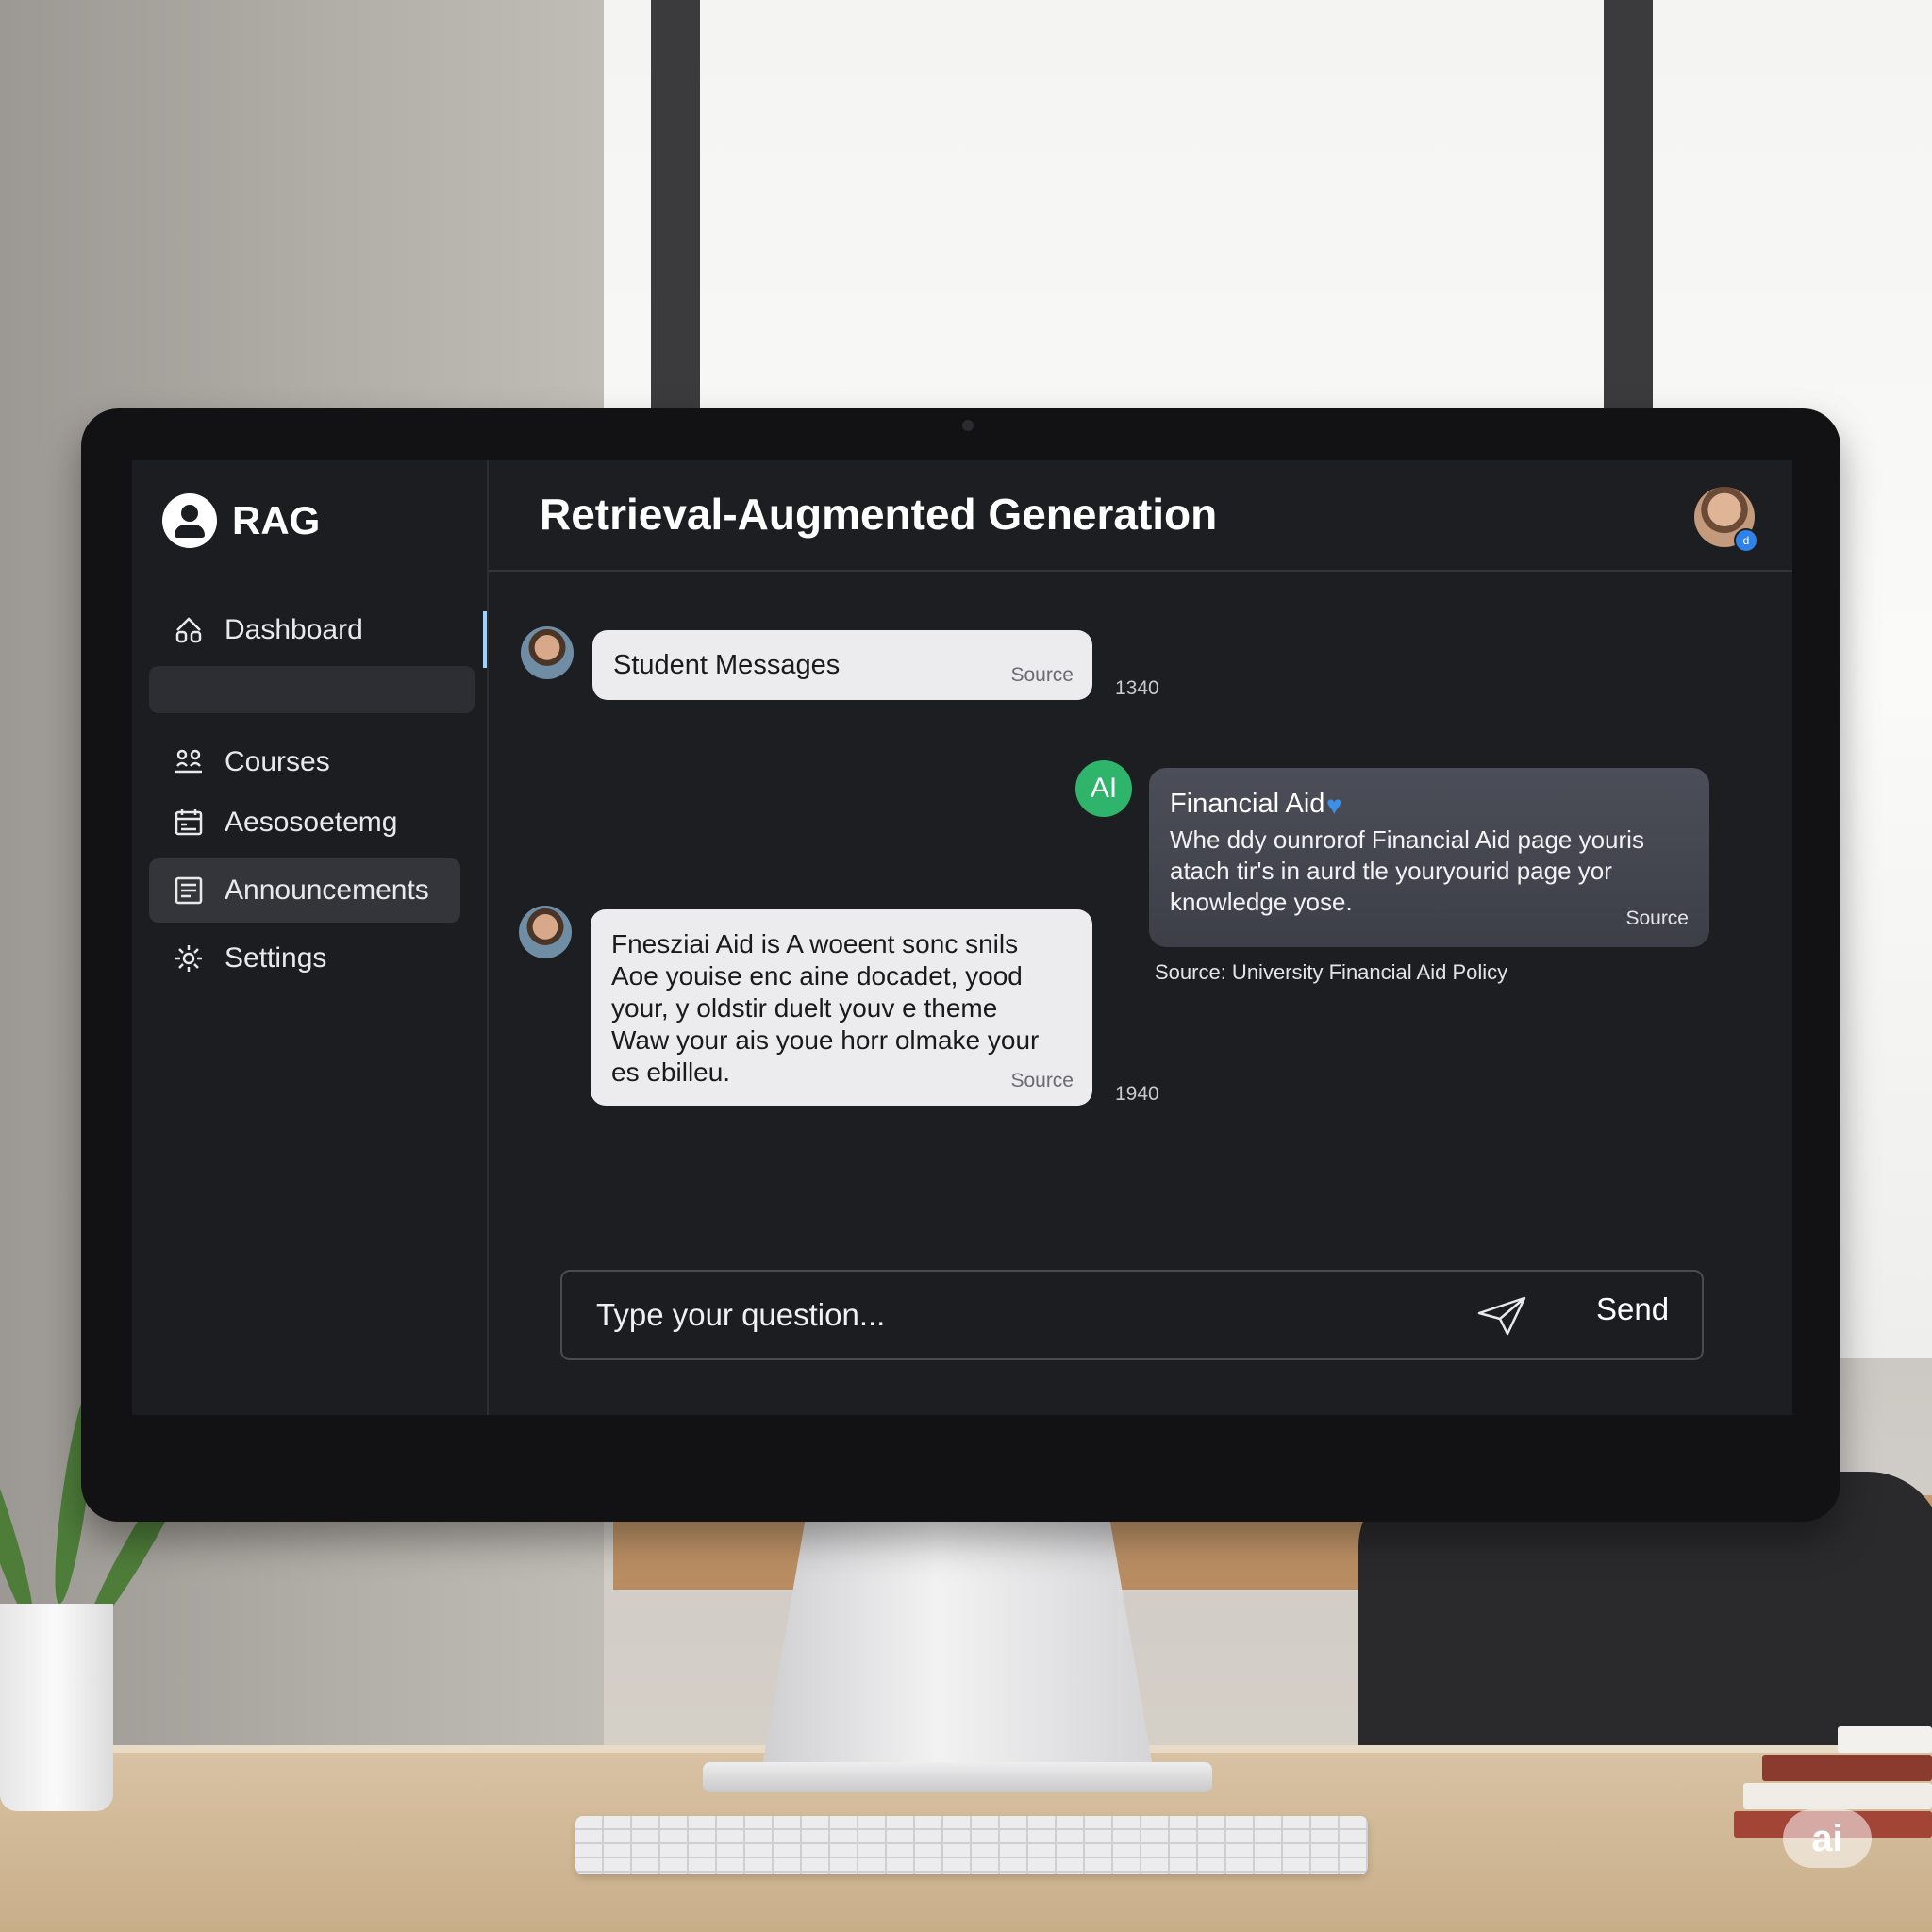  Describe the element at coordinates (485, 639) in the screenshot. I see `scroll-indicator` at that location.